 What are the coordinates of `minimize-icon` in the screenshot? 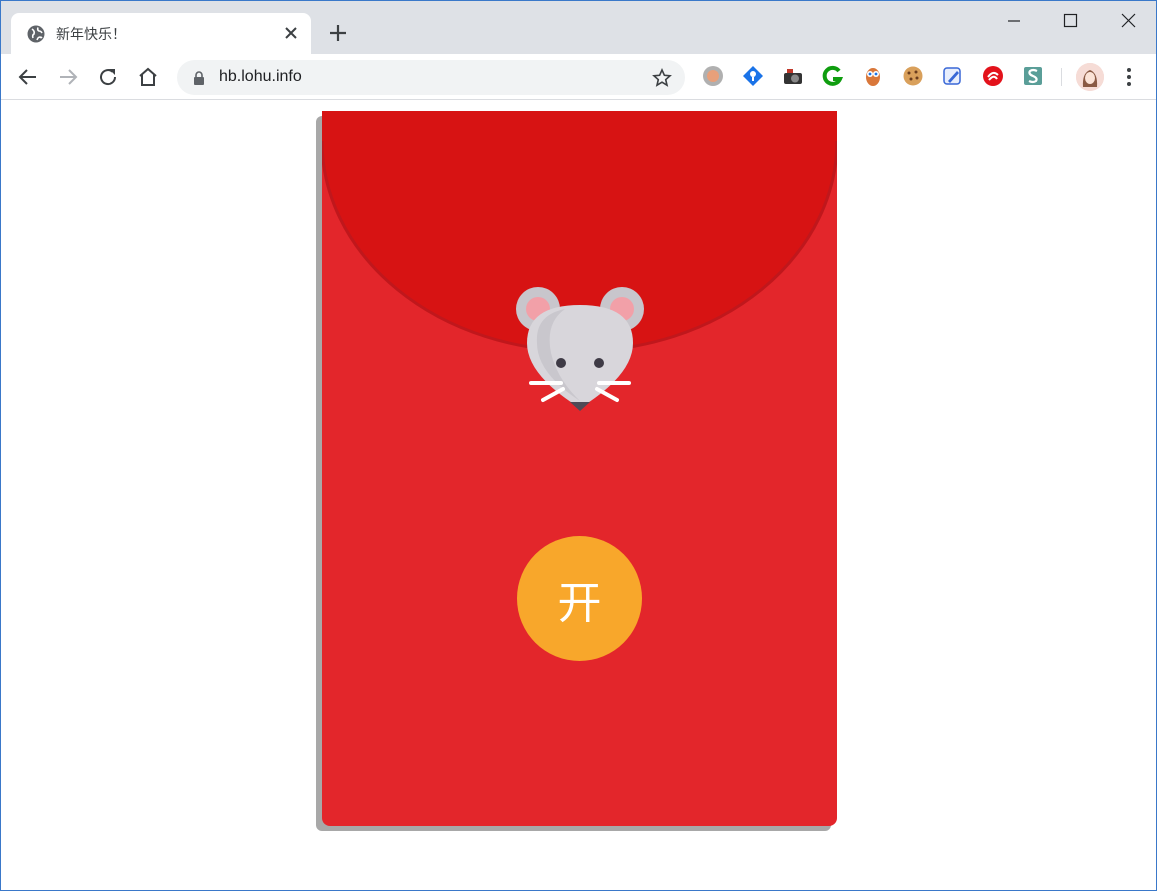 It's located at (1014, 21).